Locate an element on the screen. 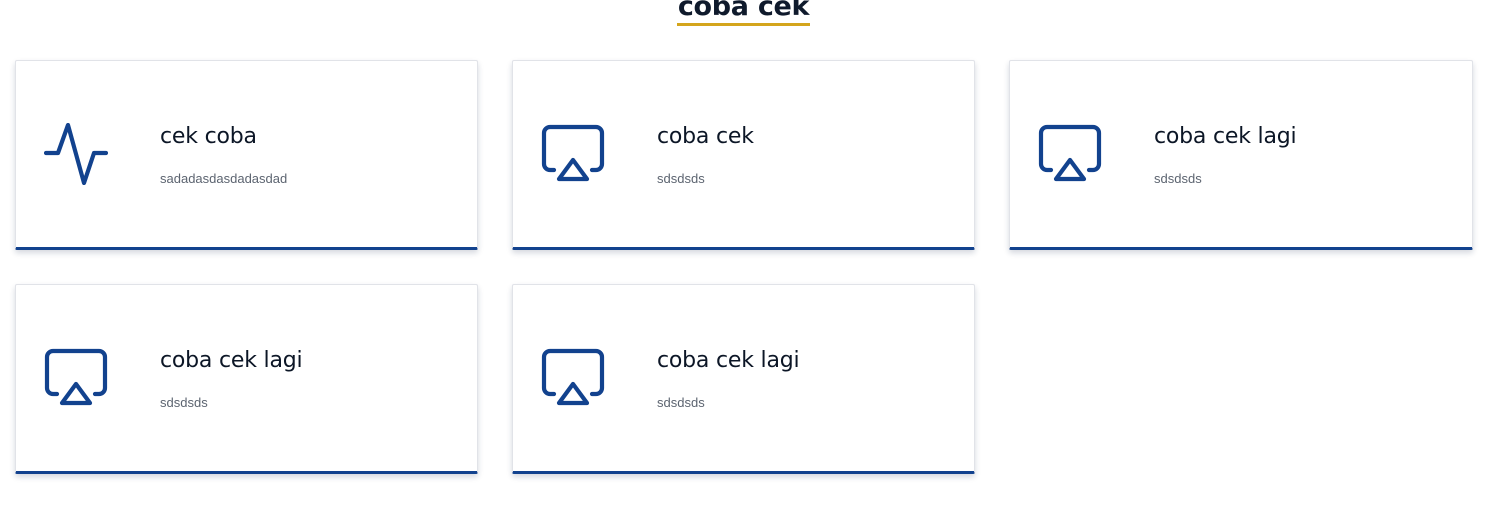 The width and height of the screenshot is (1507, 527). activity-pulse-icon is located at coordinates (76, 154).